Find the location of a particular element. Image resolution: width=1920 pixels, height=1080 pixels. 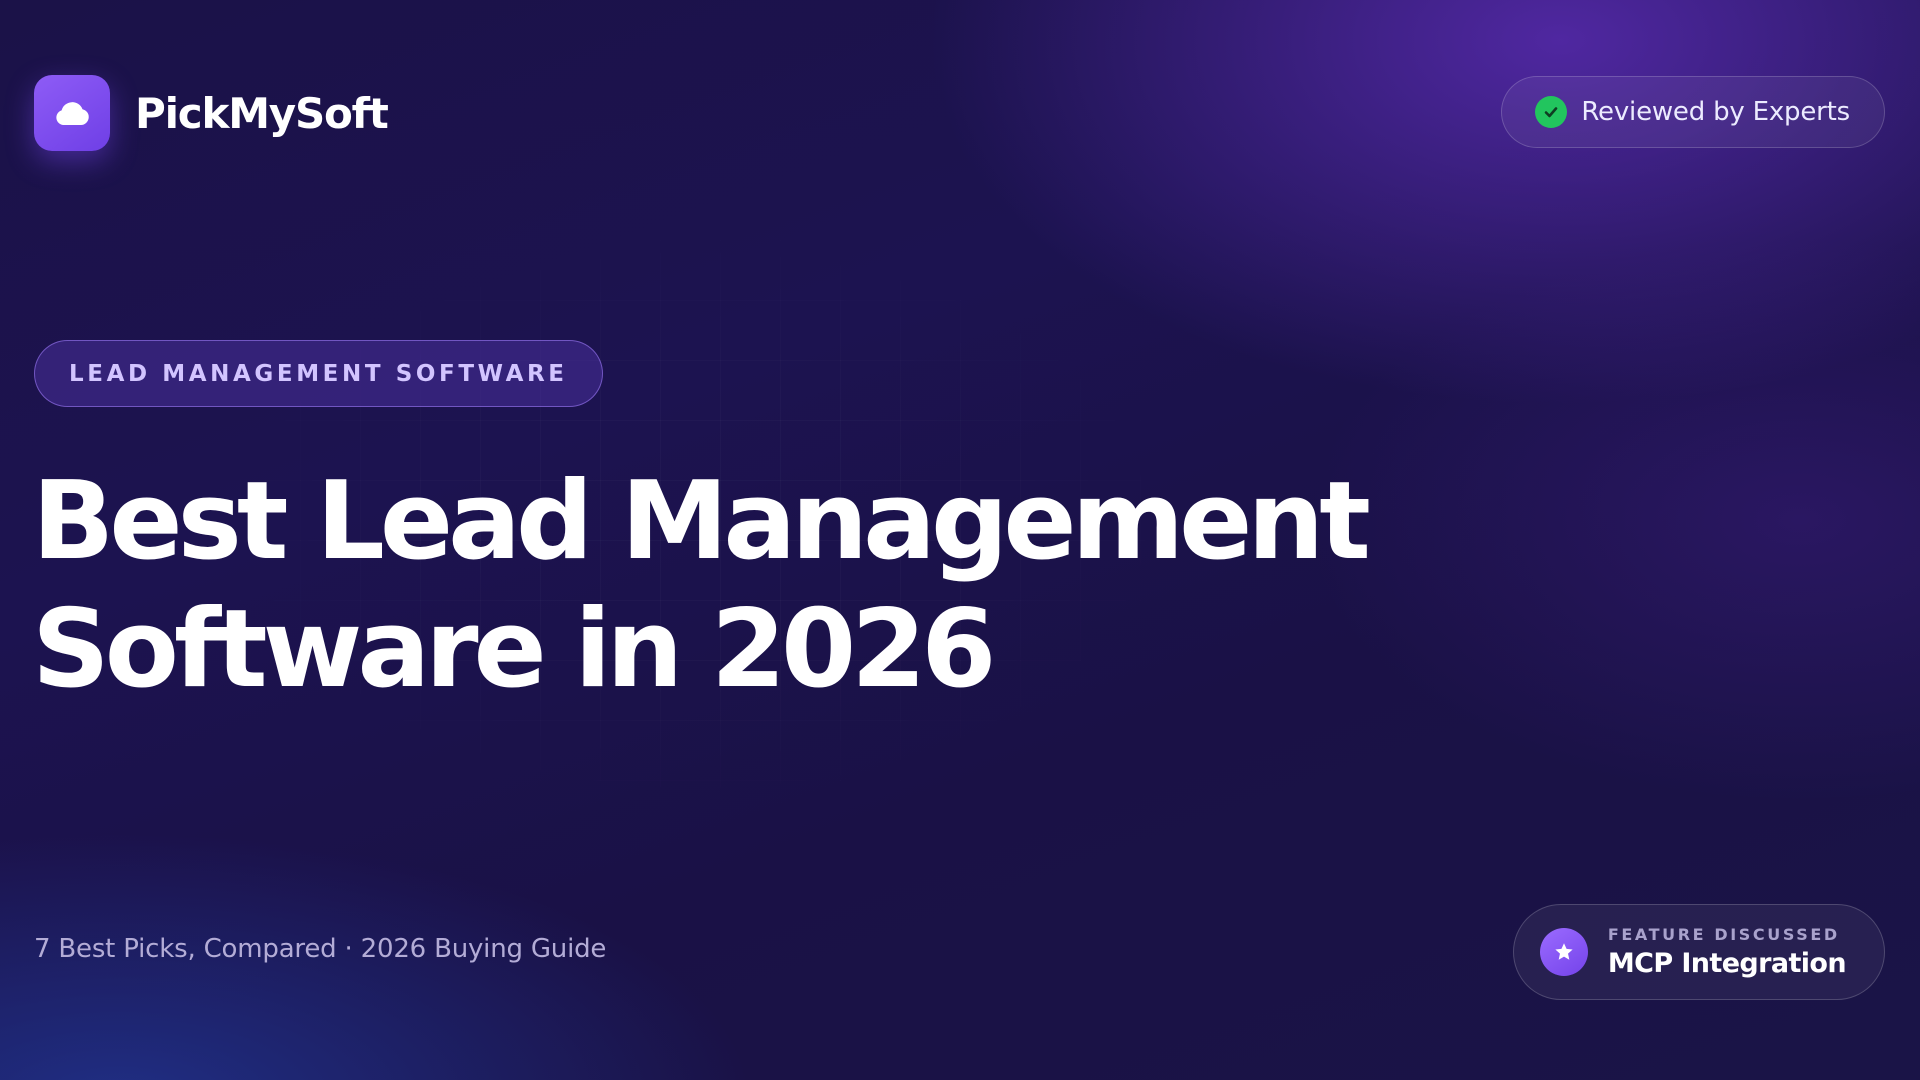

category-tag-label: LEAD MANAGEMENT SOFTWARE is located at coordinates (318, 373).